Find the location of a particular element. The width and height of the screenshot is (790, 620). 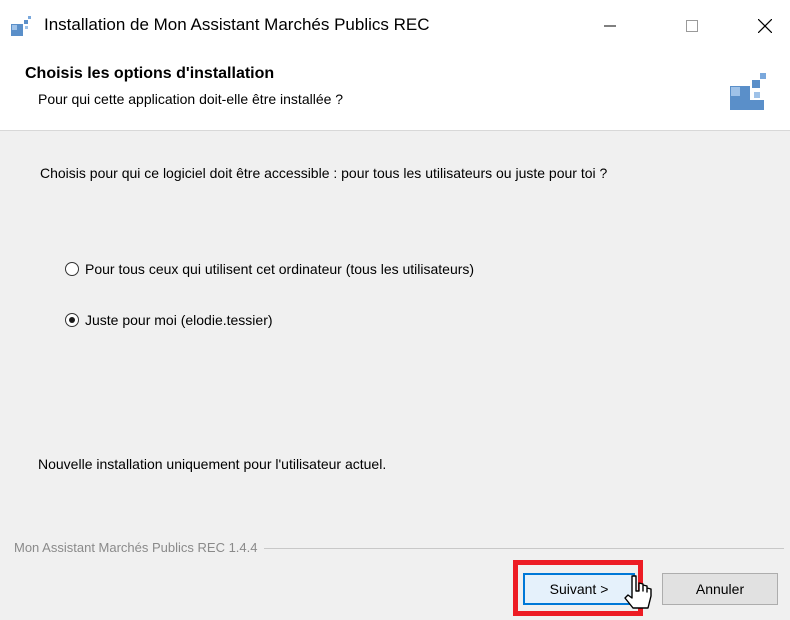

installer-logo-icon is located at coordinates (748, 91).